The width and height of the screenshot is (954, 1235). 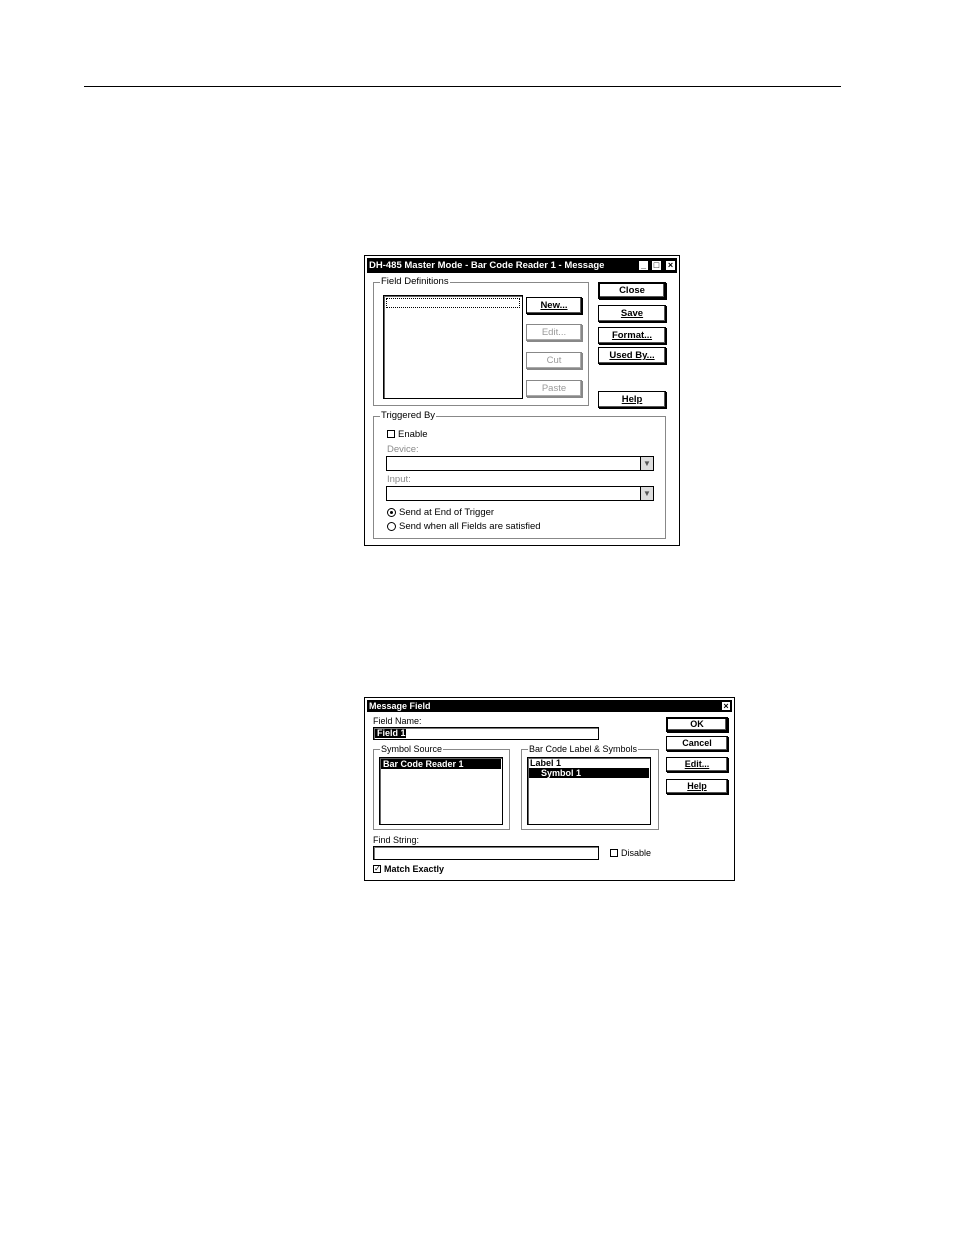 I want to click on find-string-label: Find String:, so click(x=396, y=840).